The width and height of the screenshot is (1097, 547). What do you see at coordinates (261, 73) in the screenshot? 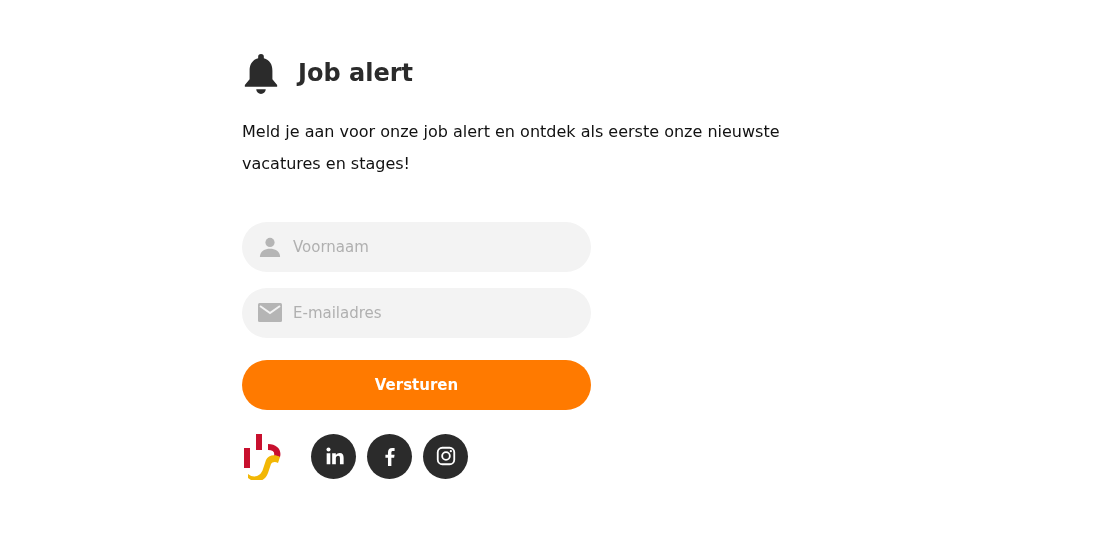
I see `bell-icon` at bounding box center [261, 73].